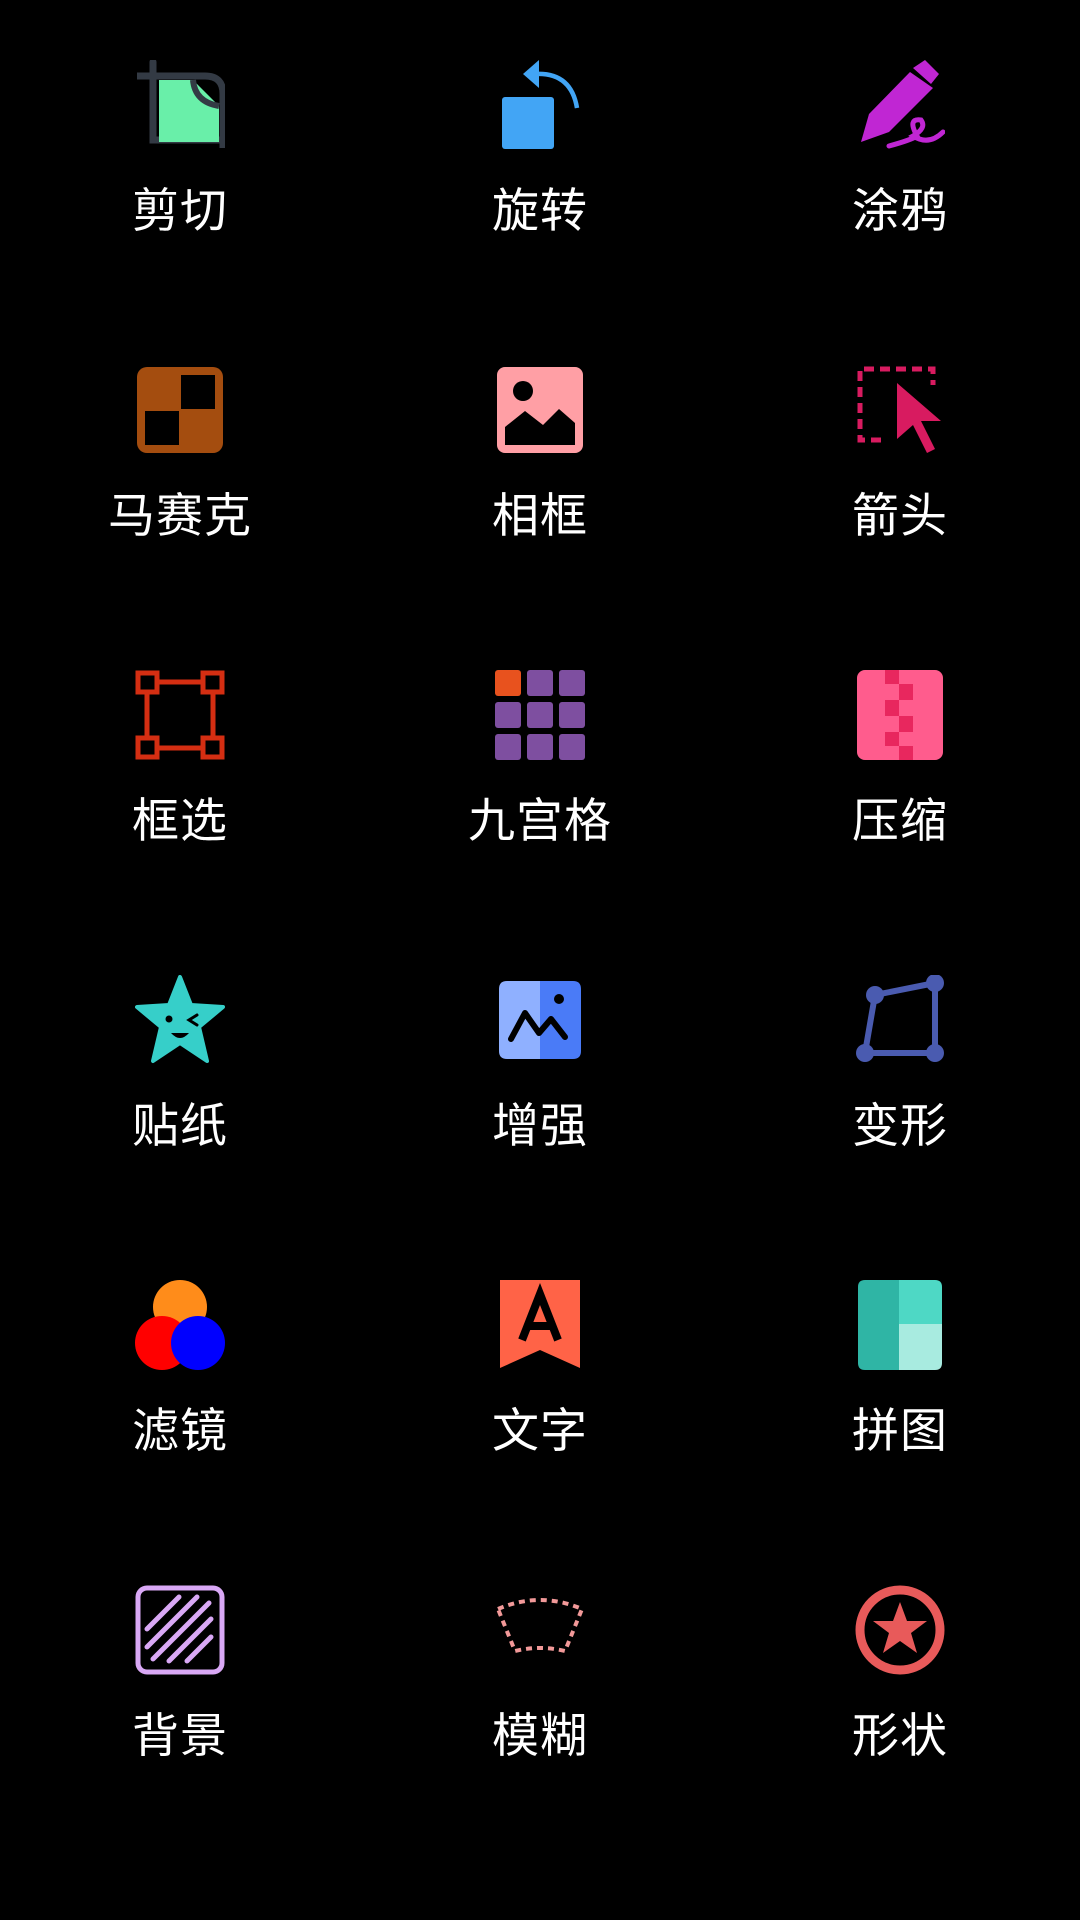 This screenshot has width=1080, height=1920. Describe the element at coordinates (540, 516) in the screenshot. I see `tool-label: 相框` at that location.